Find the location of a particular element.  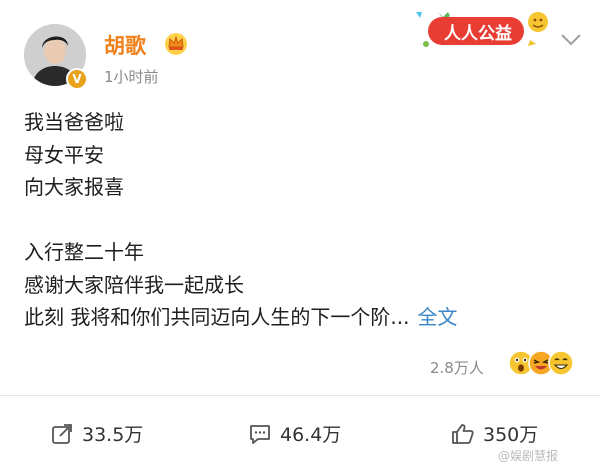

crown-icon is located at coordinates (176, 45).